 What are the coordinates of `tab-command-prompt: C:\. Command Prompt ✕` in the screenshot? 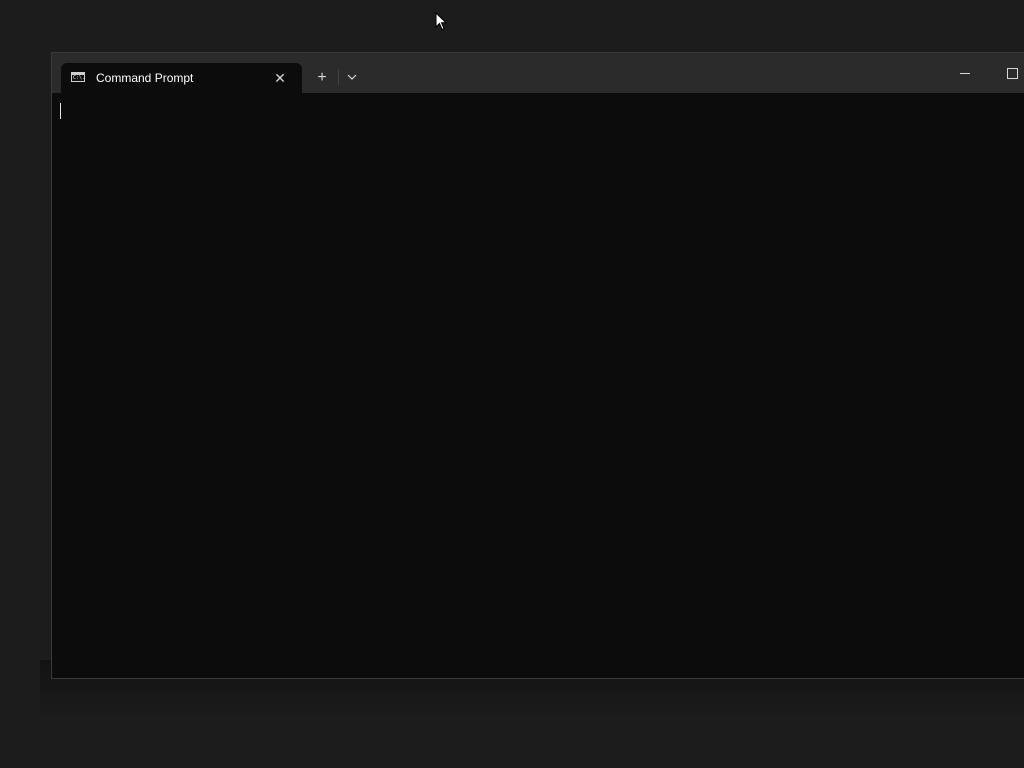 It's located at (181, 78).